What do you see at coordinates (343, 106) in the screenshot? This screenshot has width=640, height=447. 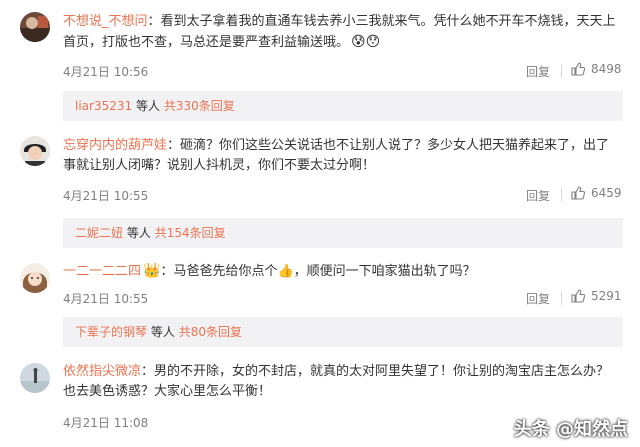 I see `more-replies-box: liar35231 等人 共330条回复` at bounding box center [343, 106].